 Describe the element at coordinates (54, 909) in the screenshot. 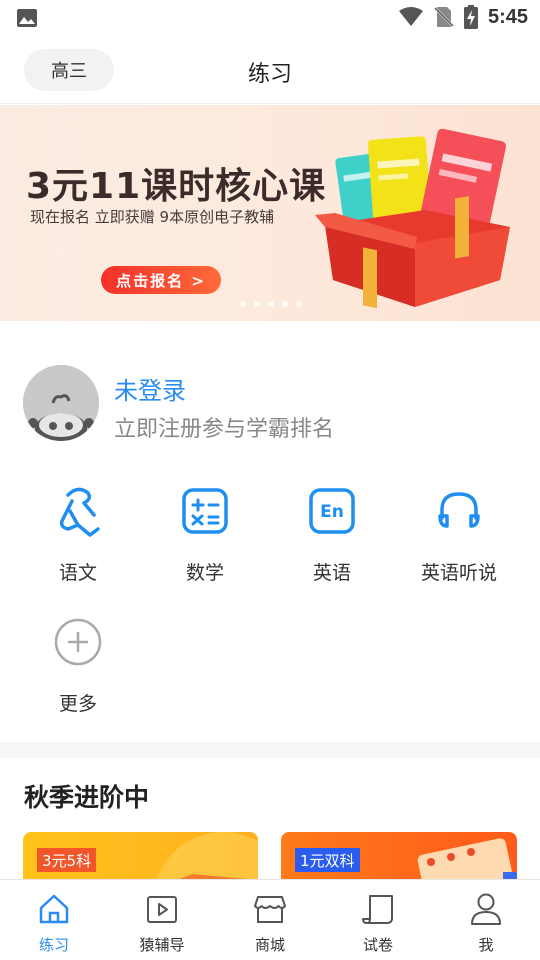

I see `home-icon` at that location.